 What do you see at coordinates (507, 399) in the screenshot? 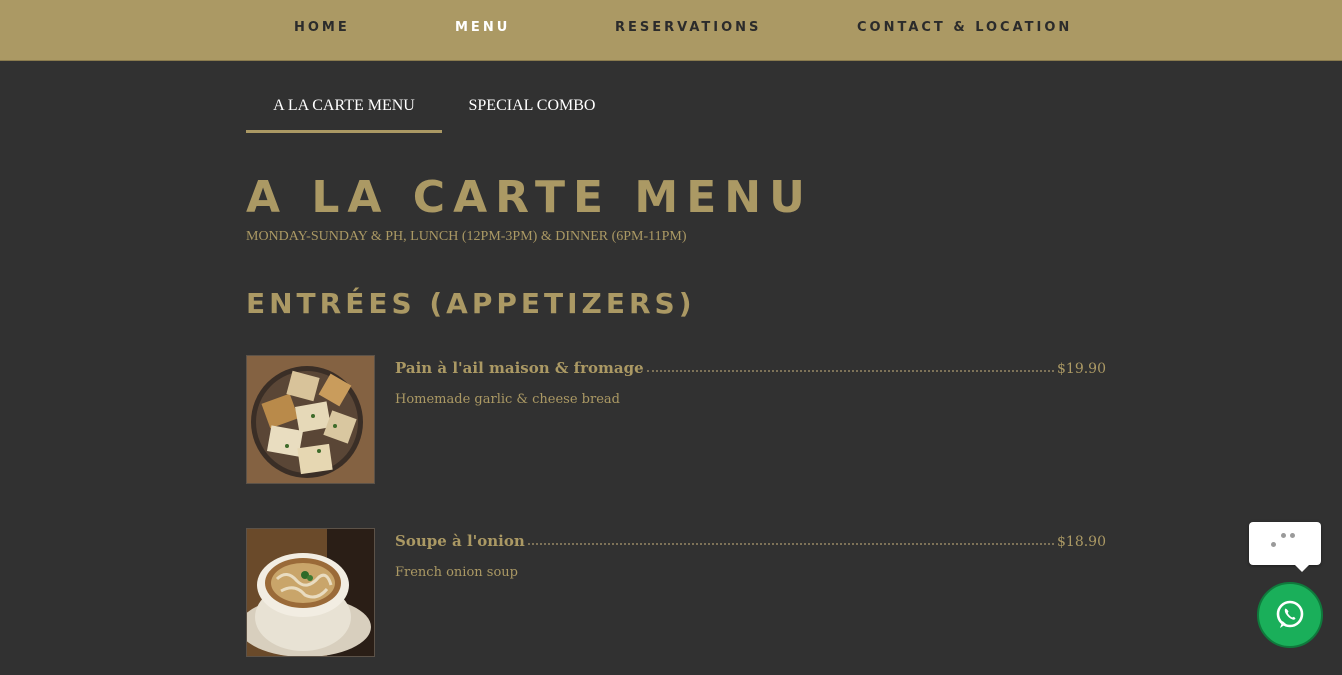
I see `item-description: Homemade garlic & cheese bread` at bounding box center [507, 399].